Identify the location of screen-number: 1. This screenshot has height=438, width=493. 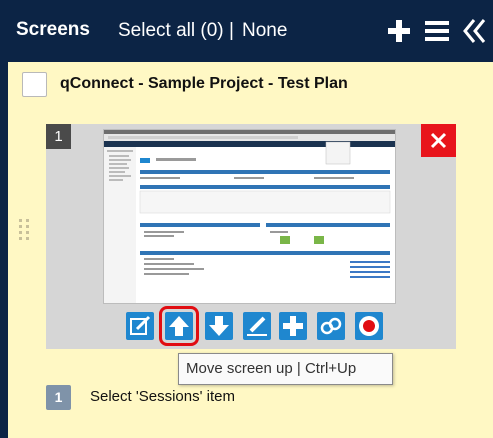
(58, 136).